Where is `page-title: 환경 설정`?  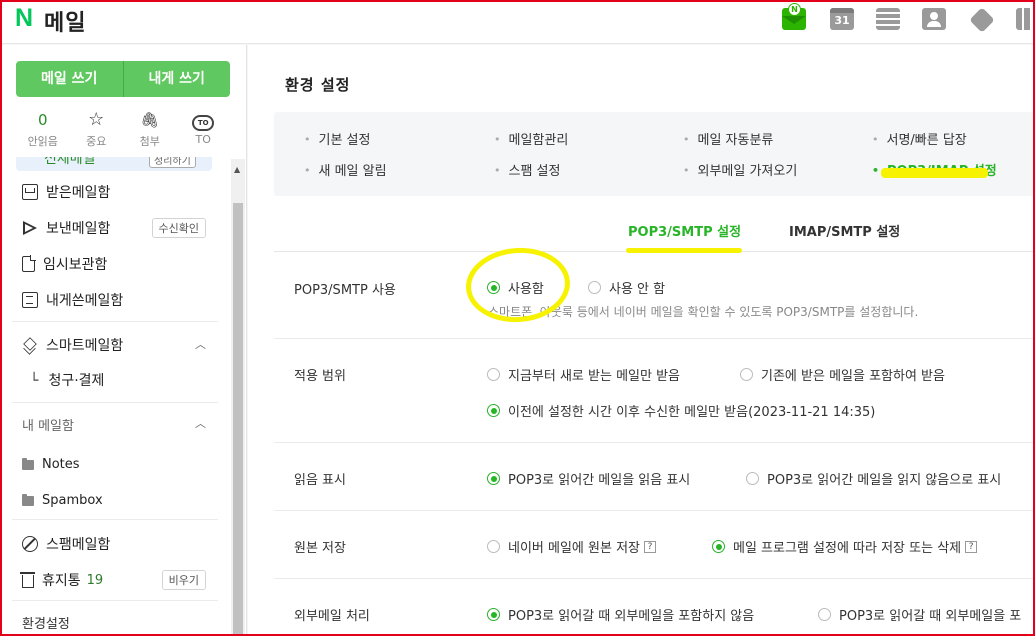 page-title: 환경 설정 is located at coordinates (318, 85).